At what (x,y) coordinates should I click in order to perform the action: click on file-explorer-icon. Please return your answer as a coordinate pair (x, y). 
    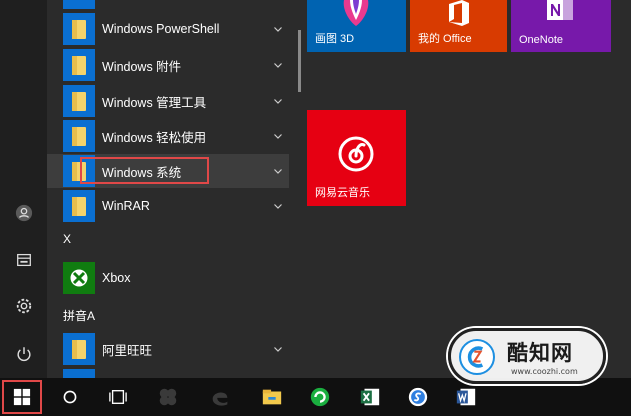
    Looking at the image, I should click on (272, 397).